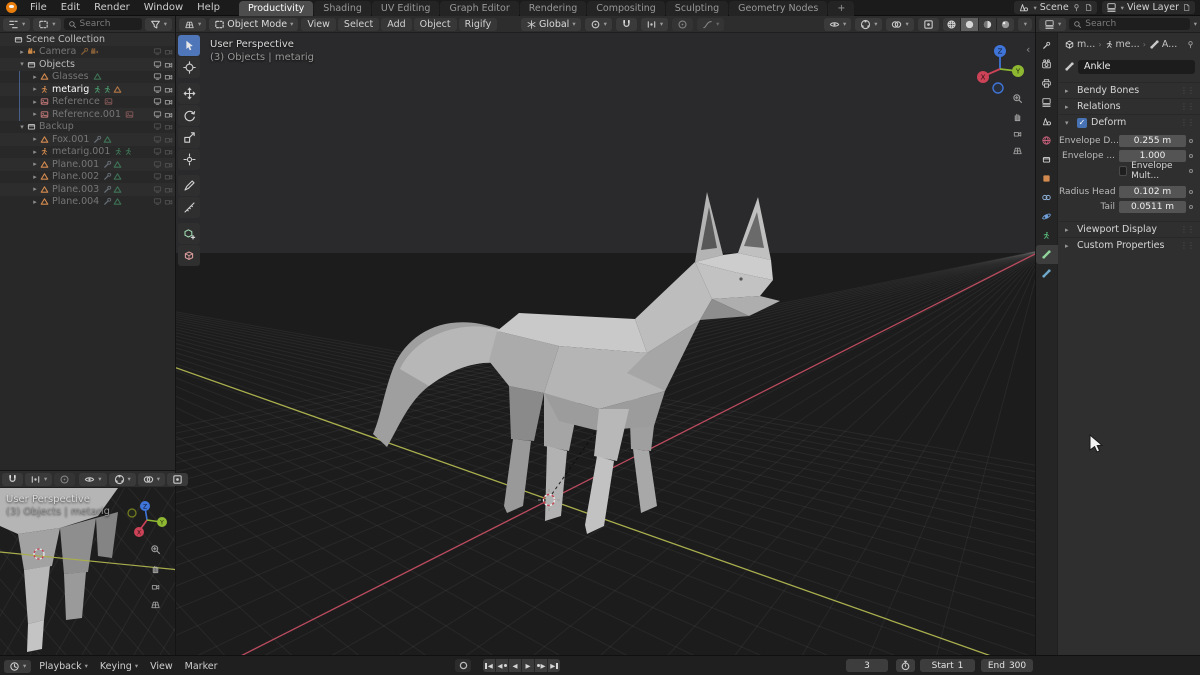 Image resolution: width=1200 pixels, height=675 pixels. Describe the element at coordinates (93, 479) in the screenshot. I see `mini-visibility-dropdown: ▾` at that location.